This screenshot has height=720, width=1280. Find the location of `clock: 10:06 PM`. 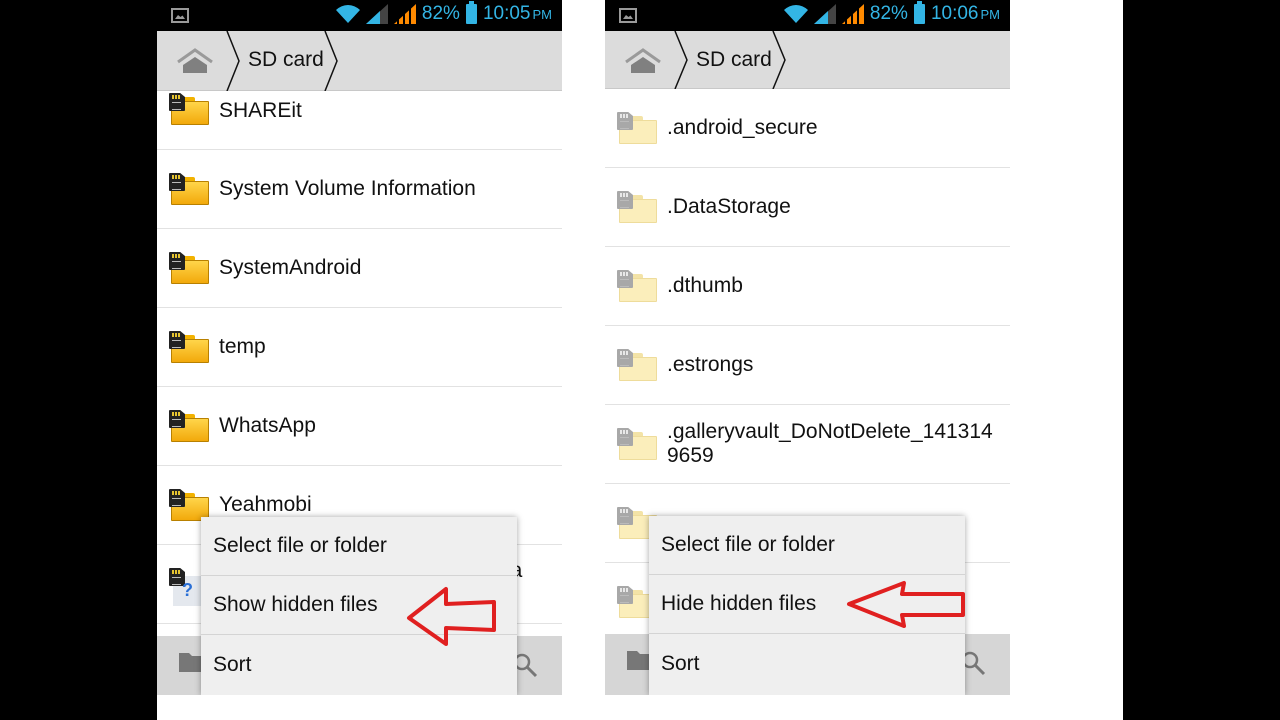

clock: 10:06 PM is located at coordinates (965, 14).